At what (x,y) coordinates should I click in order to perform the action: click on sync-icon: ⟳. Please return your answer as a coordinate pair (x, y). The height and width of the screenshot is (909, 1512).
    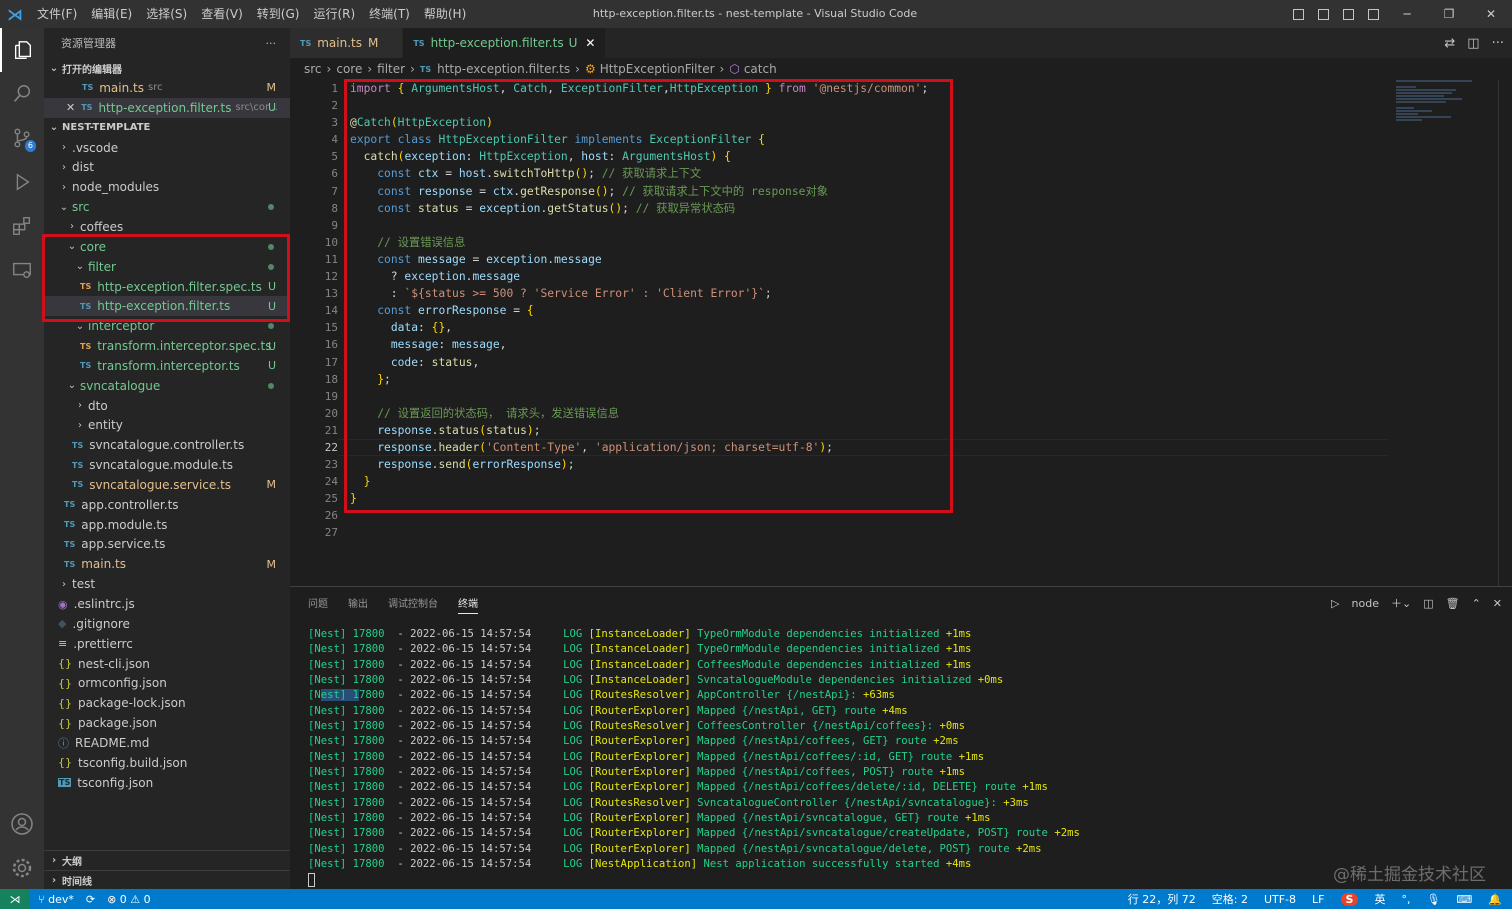
    Looking at the image, I should click on (90, 899).